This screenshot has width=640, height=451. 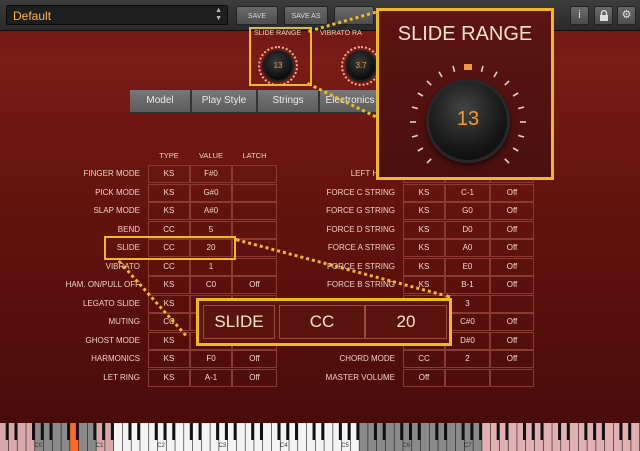 I want to click on tab-strings: Strings, so click(x=288, y=101).